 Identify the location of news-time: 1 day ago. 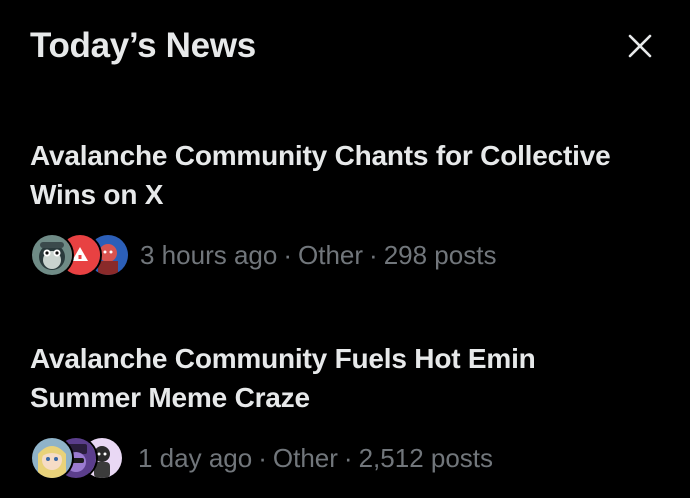
(195, 458).